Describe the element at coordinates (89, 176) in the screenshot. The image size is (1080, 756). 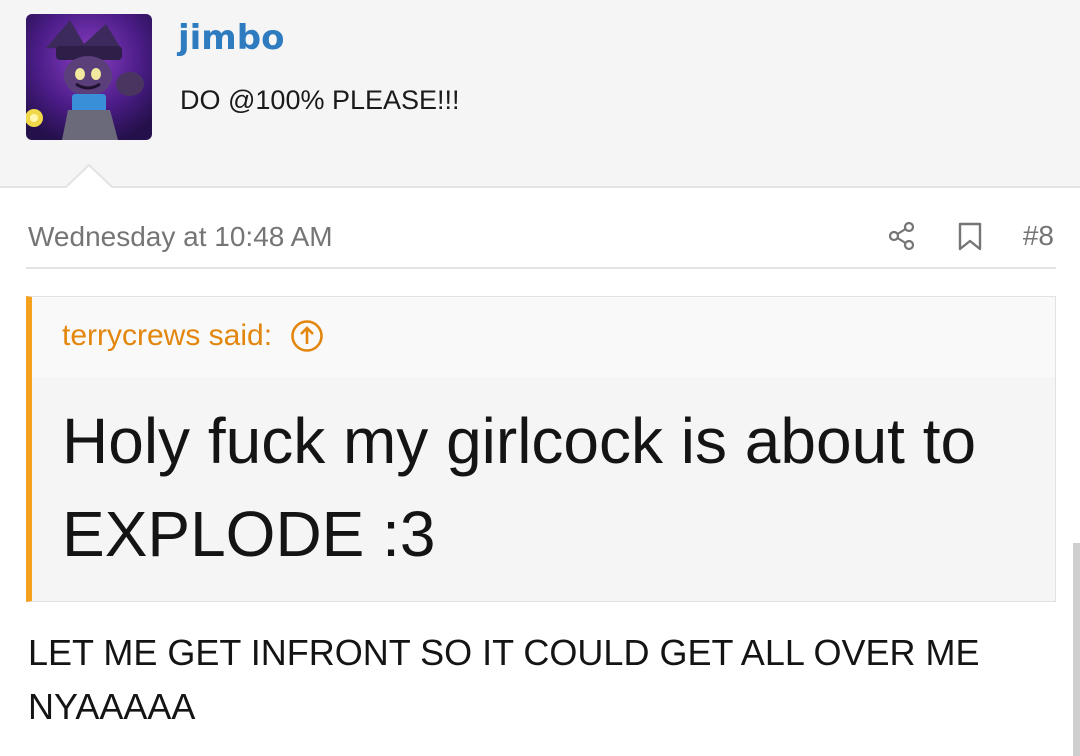
I see `post-pointer-notch` at that location.